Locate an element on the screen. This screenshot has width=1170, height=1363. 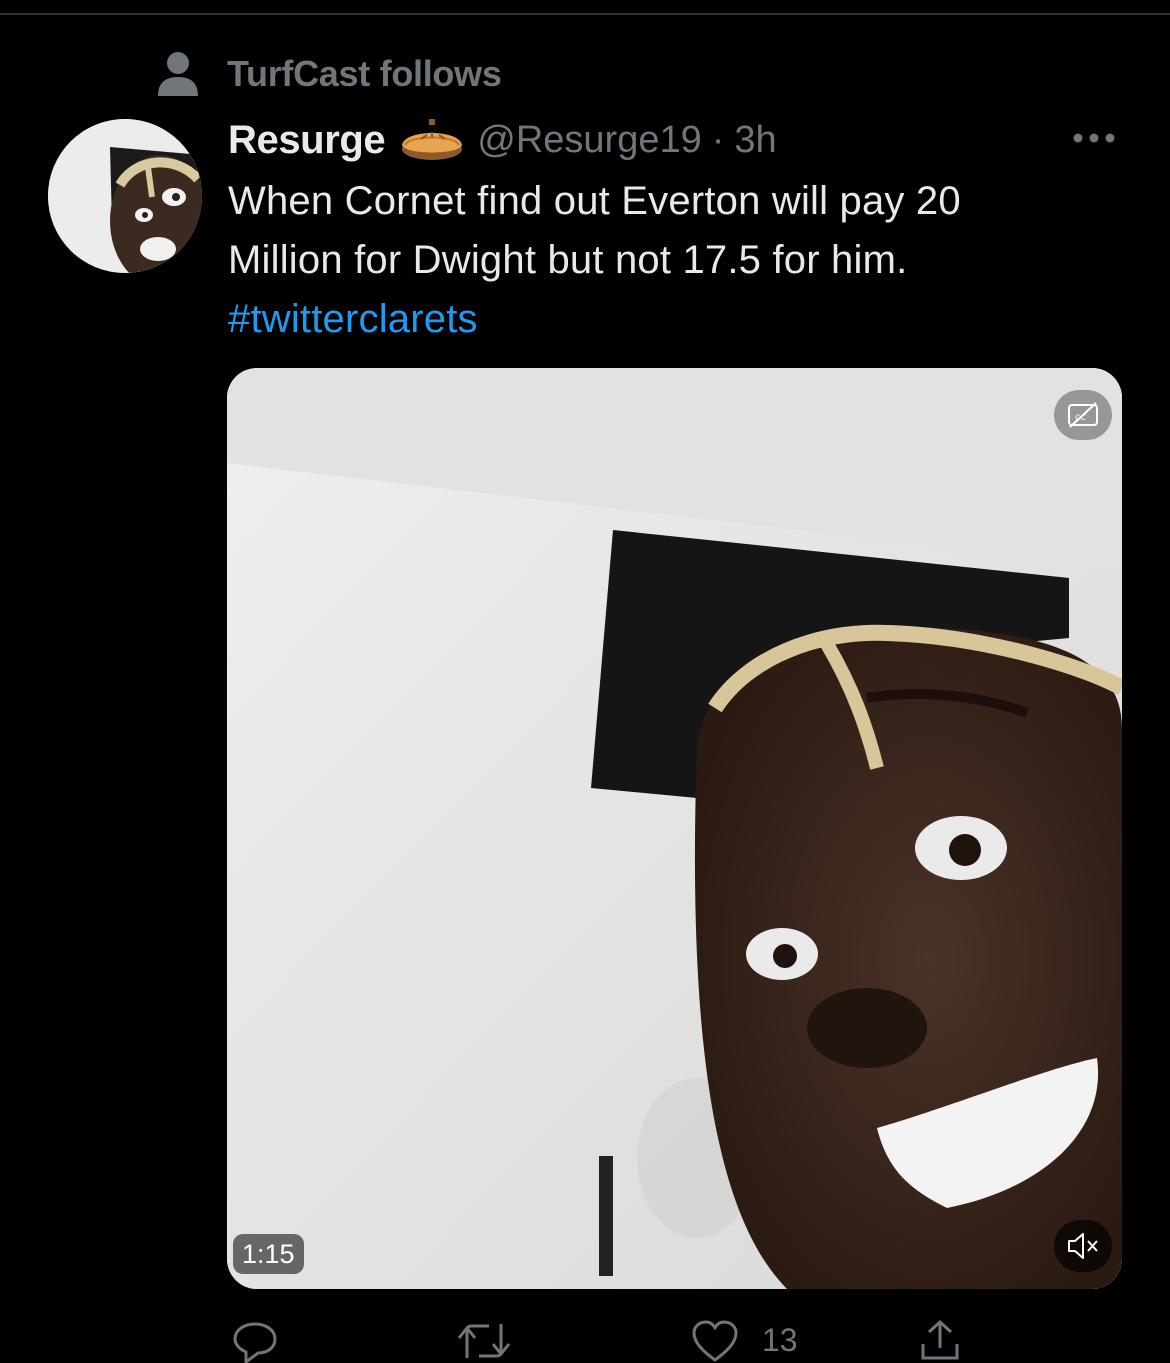
tweet-header: Resurge @Resurge19 · 3h is located at coordinates (502, 140).